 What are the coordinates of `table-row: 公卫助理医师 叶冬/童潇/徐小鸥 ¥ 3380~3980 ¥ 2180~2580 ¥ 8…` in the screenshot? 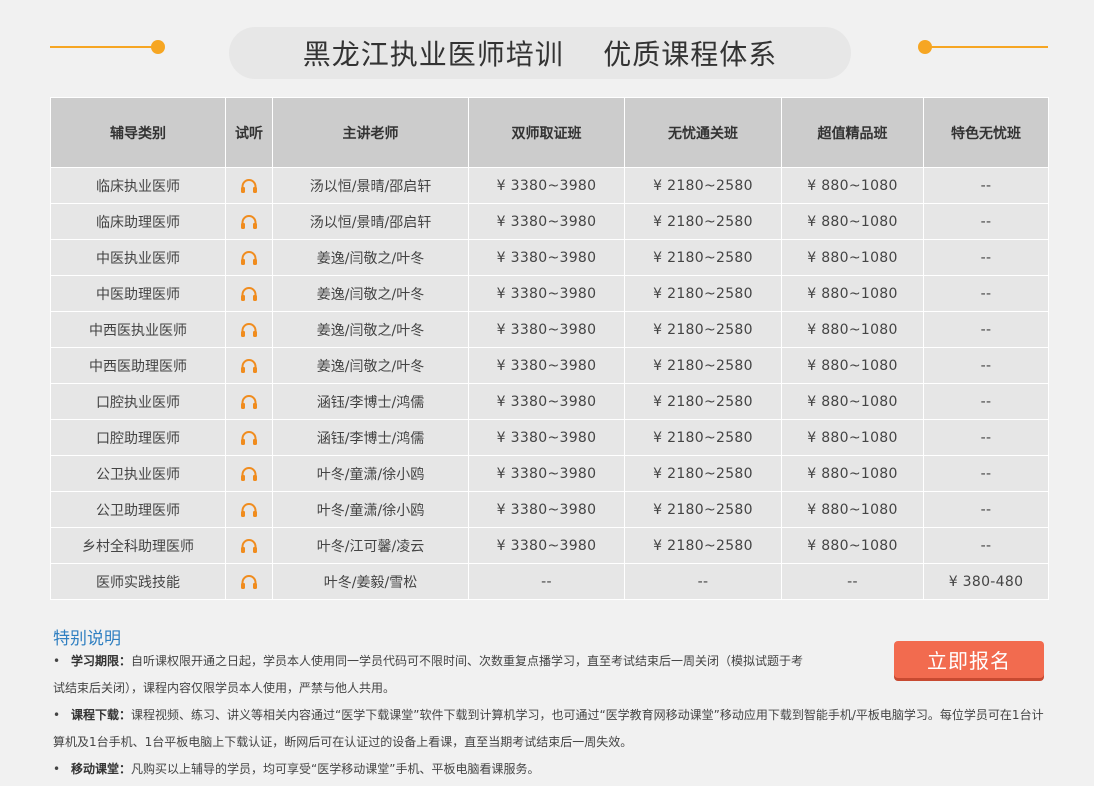 It's located at (549, 509).